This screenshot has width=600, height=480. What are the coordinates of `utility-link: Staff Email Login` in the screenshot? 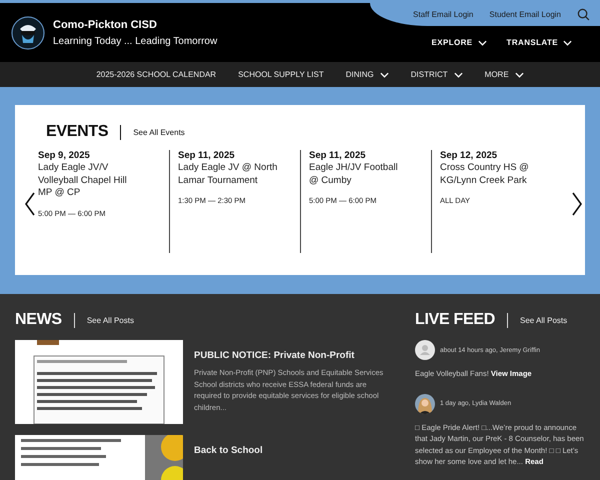 It's located at (443, 14).